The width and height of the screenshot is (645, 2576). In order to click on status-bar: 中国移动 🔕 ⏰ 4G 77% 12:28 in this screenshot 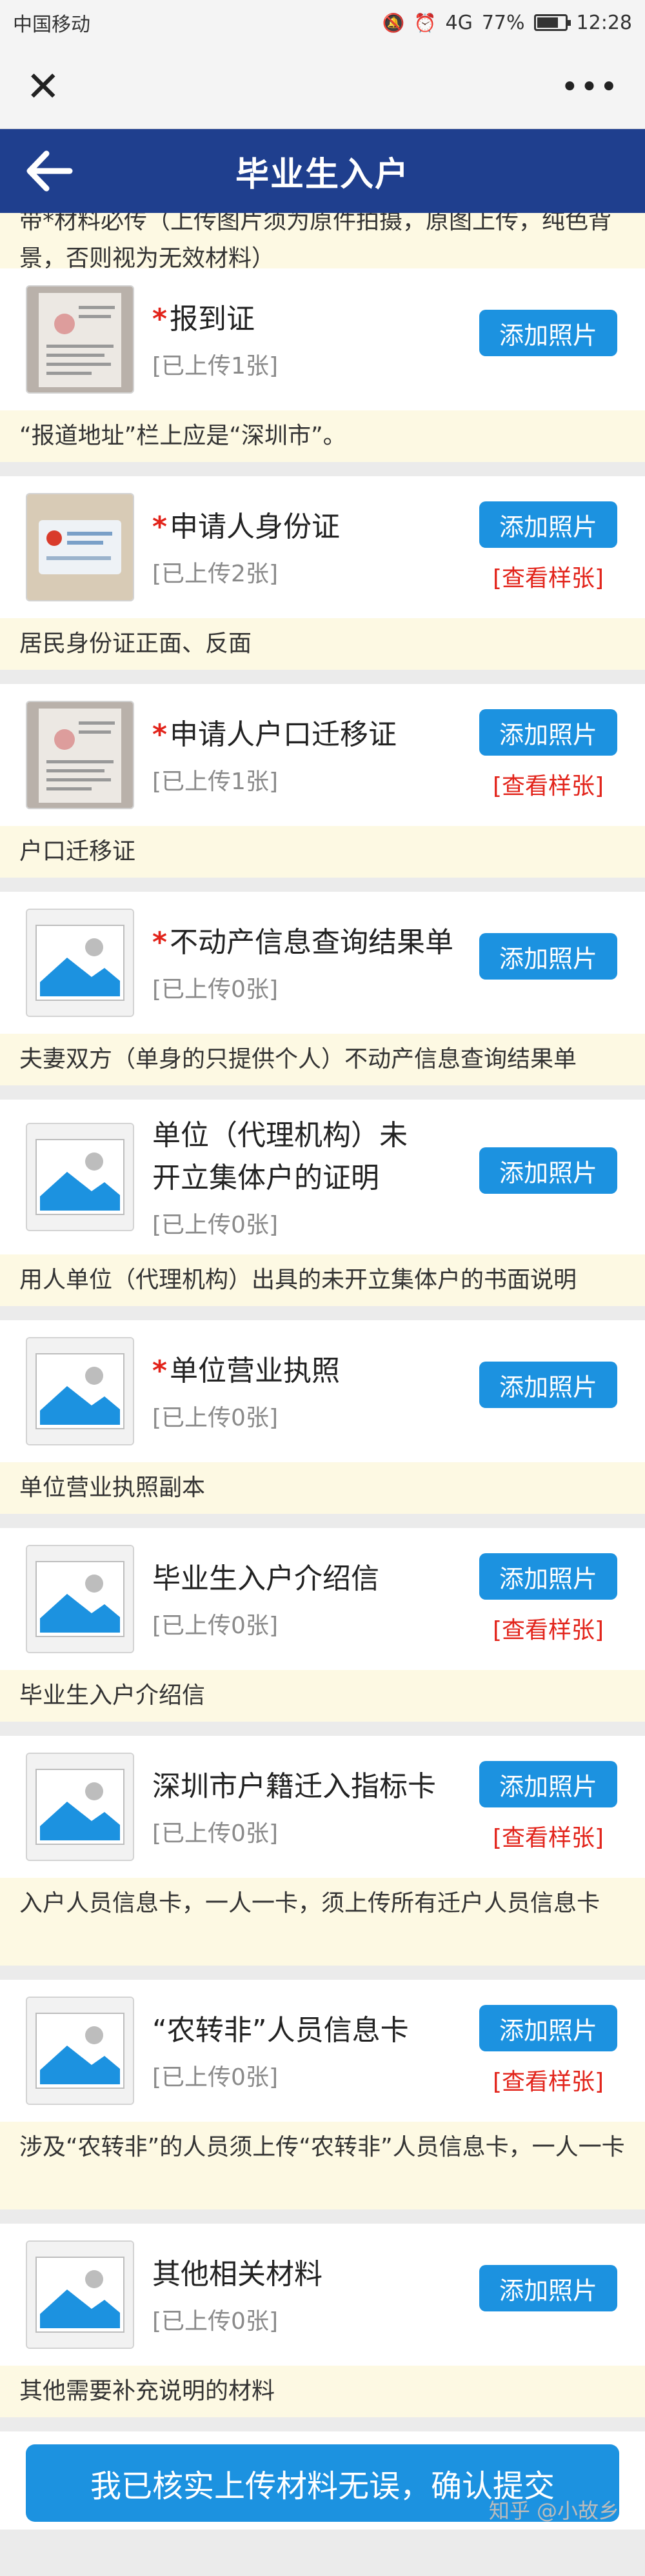, I will do `click(323, 22)`.